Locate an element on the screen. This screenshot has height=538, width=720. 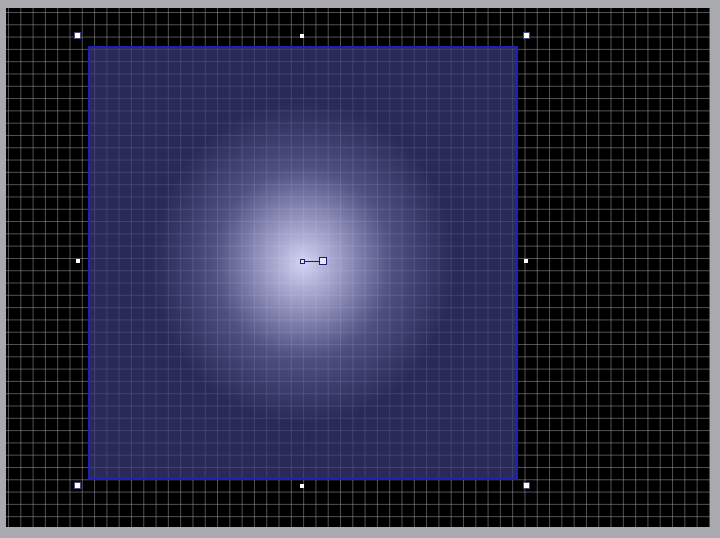
selection-handle-bottom-left is located at coordinates (77, 485).